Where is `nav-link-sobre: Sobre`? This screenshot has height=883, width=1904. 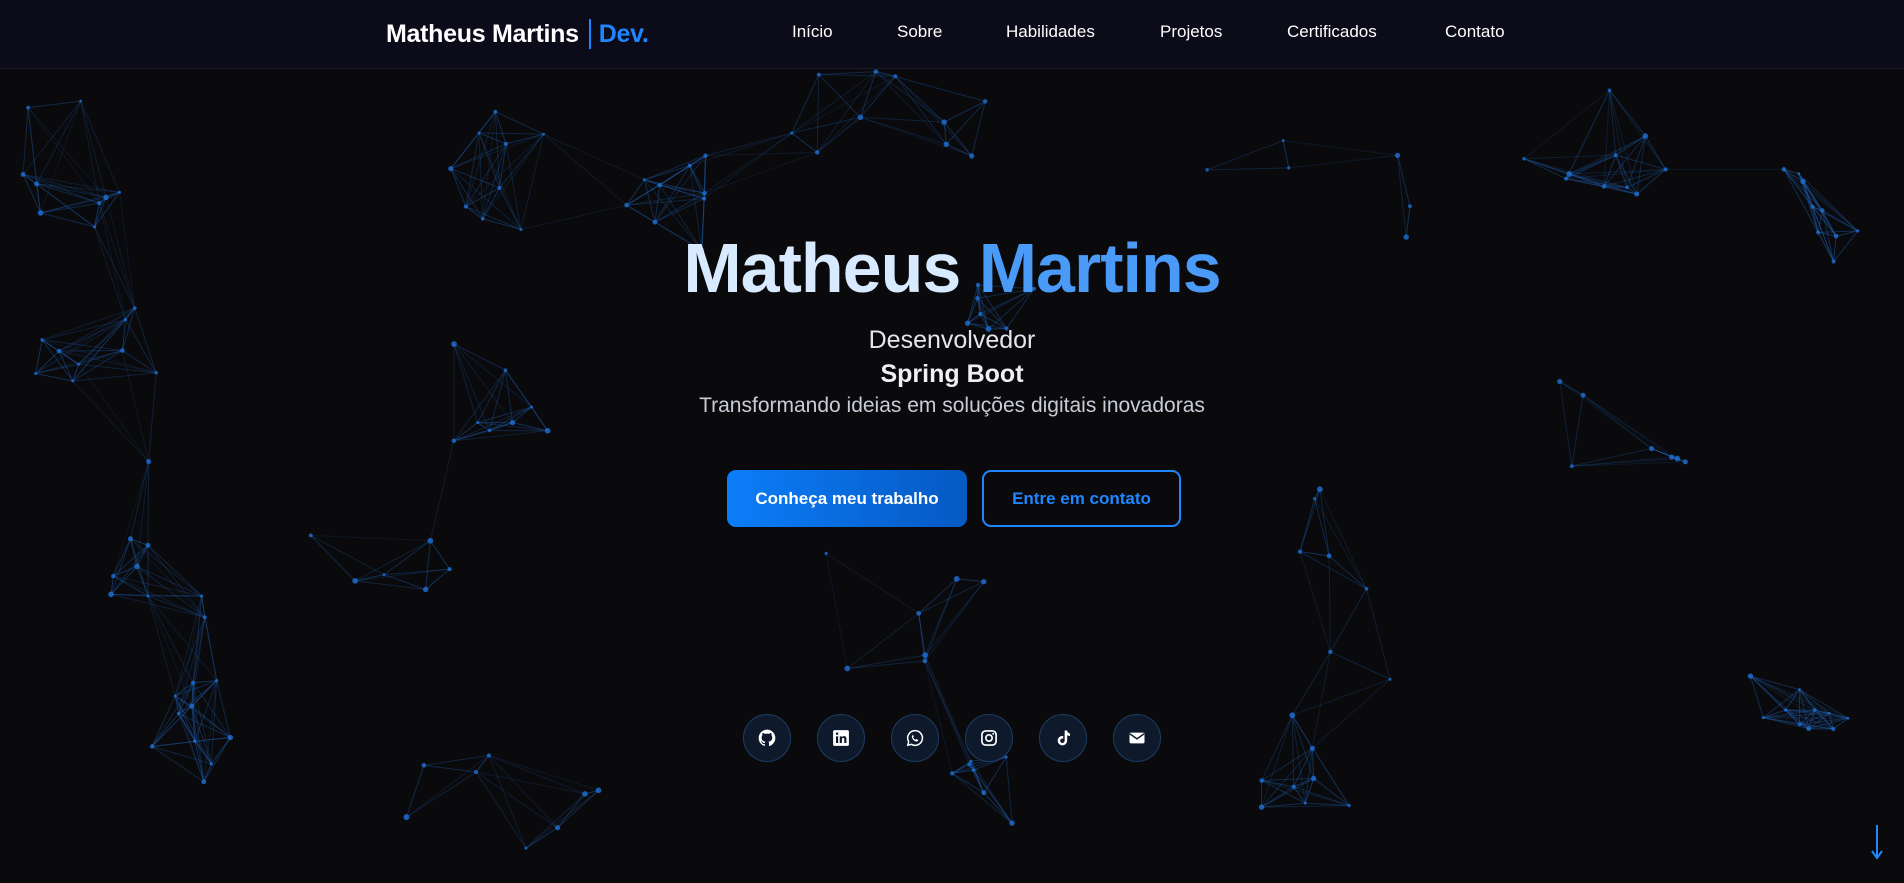
nav-link-sobre: Sobre is located at coordinates (919, 32).